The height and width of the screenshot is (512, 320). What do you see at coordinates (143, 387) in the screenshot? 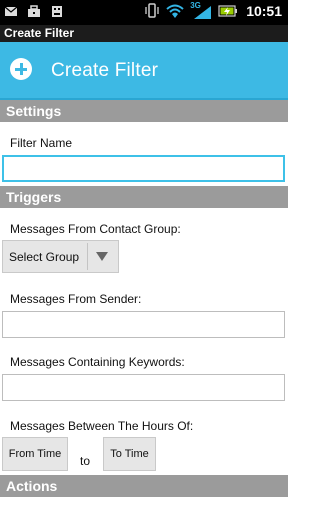
I see `keywords-input` at bounding box center [143, 387].